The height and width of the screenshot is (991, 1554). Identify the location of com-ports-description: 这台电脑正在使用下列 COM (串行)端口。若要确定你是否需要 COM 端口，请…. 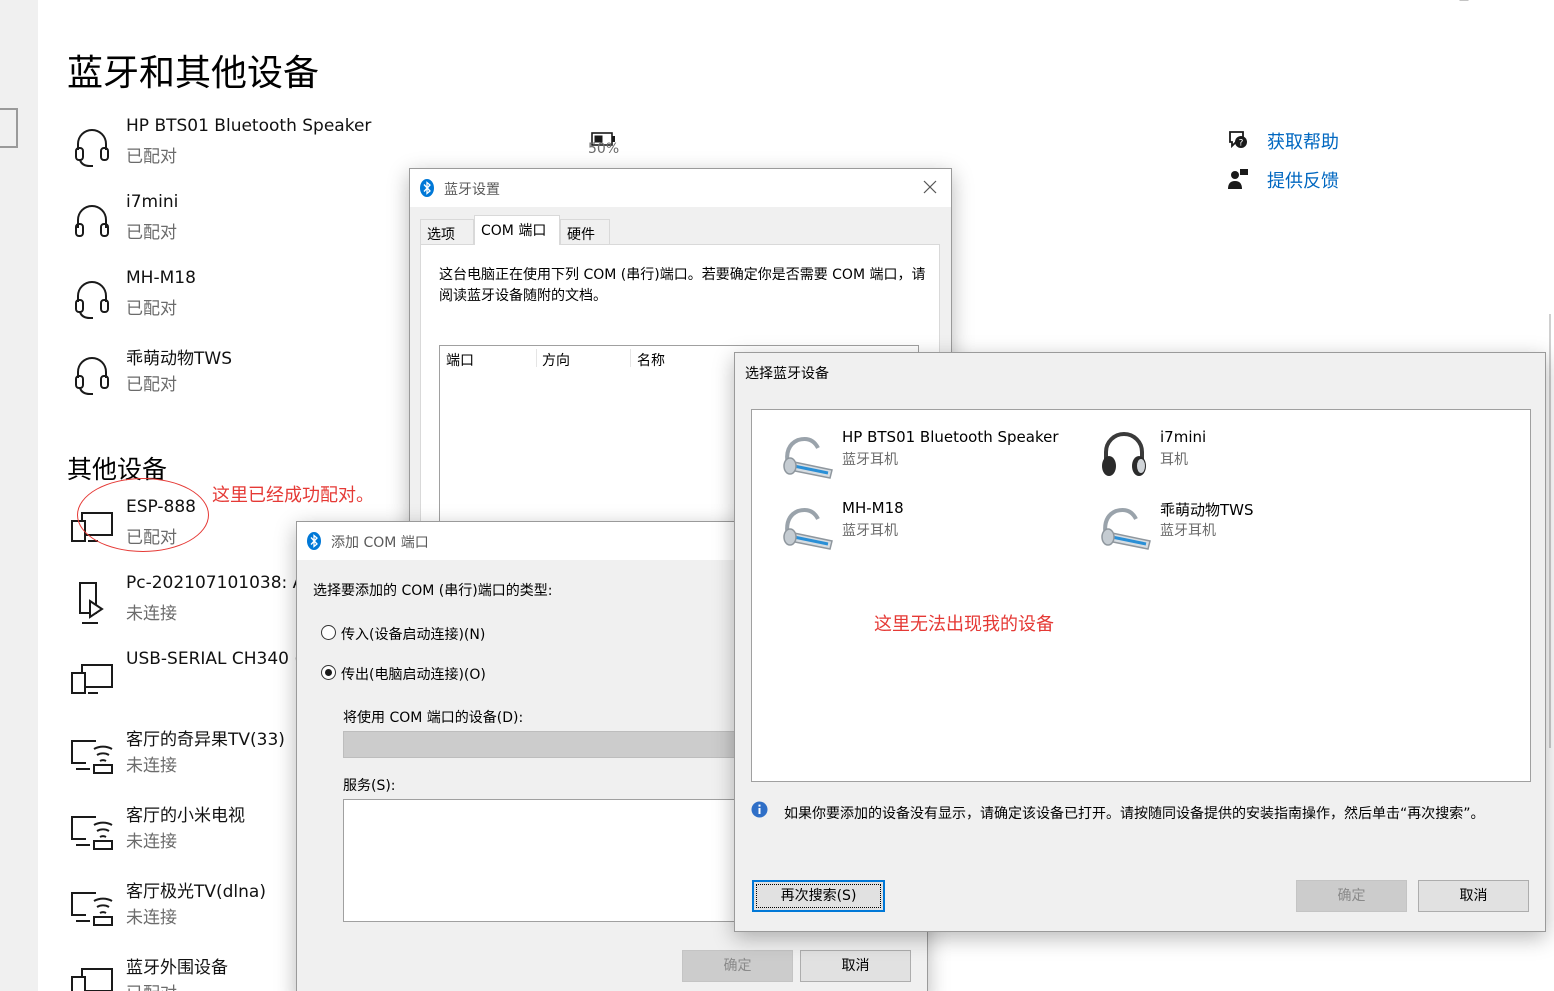
(682, 285).